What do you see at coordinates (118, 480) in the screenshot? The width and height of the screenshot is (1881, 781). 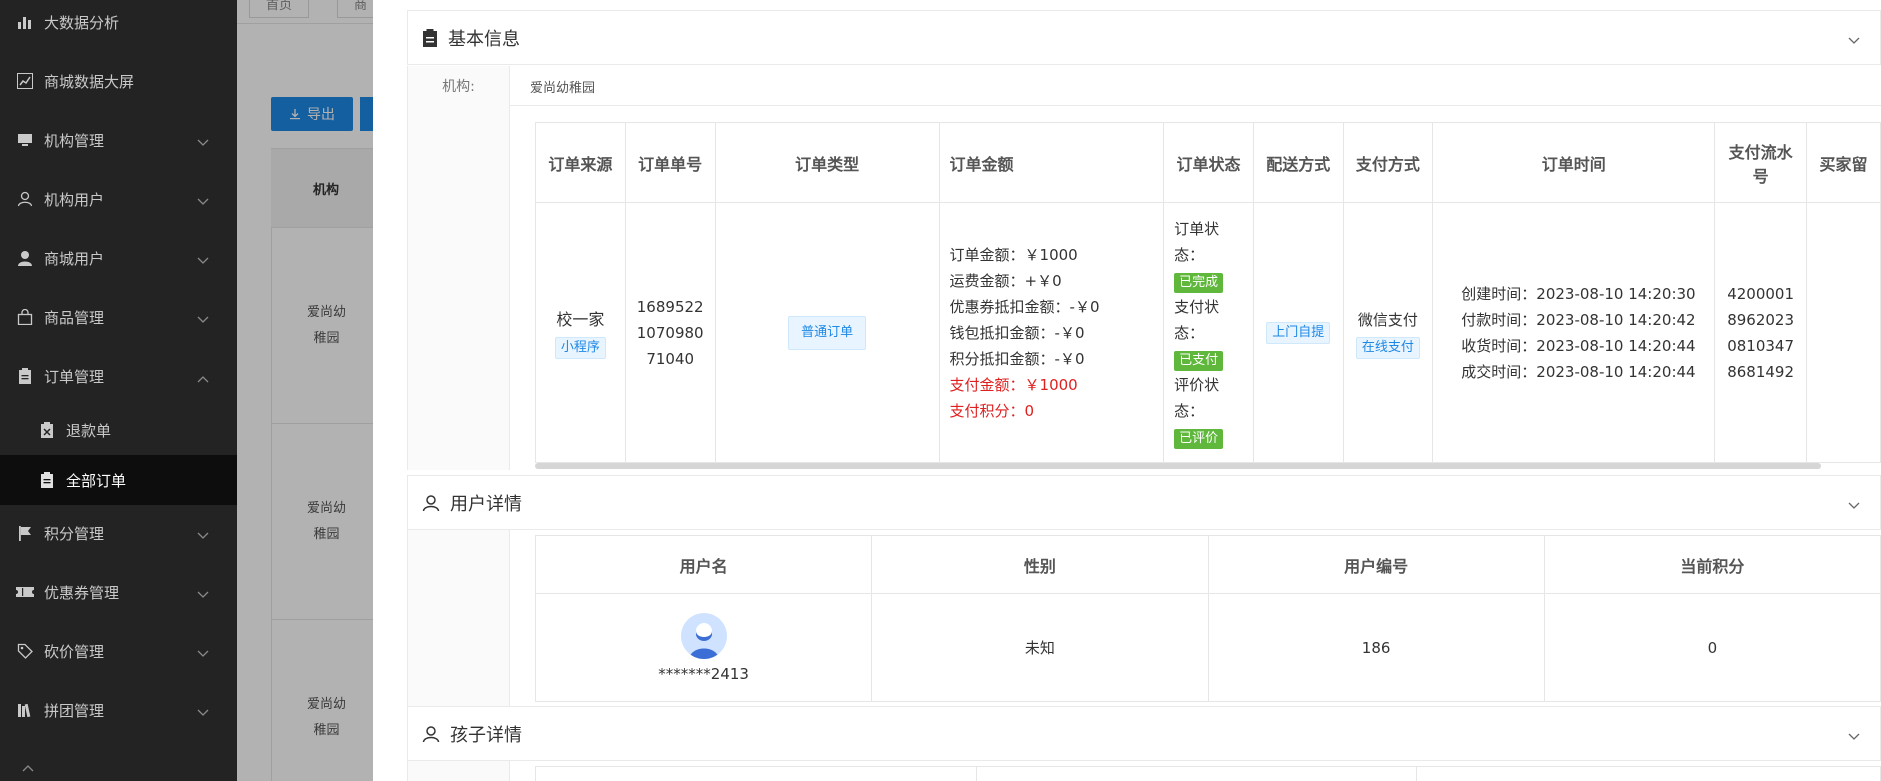 I see `sidebar-item-all-orders: 全部订单` at bounding box center [118, 480].